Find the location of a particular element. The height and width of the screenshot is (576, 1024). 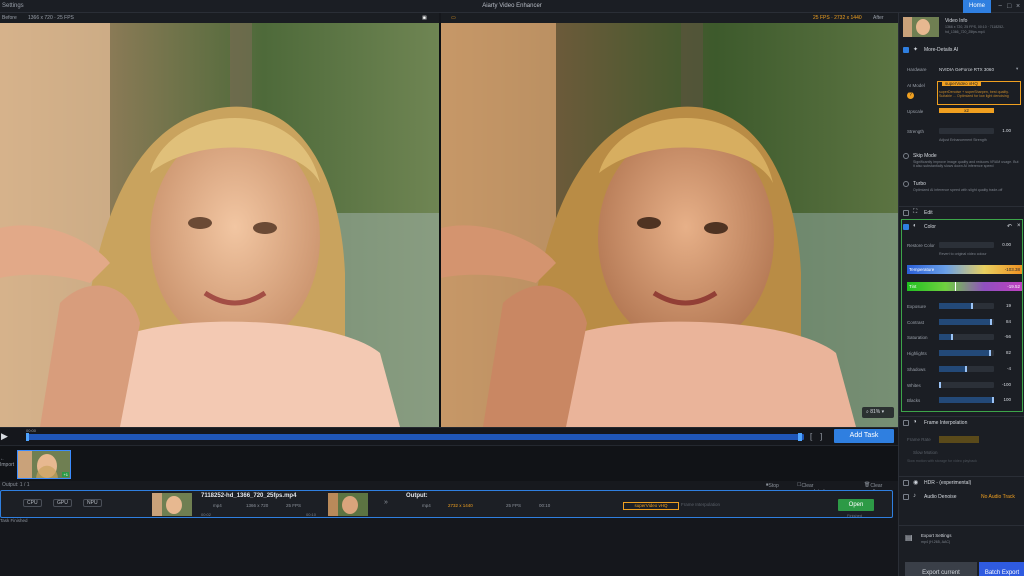

set-out-point-icon: ] is located at coordinates (821, 436).